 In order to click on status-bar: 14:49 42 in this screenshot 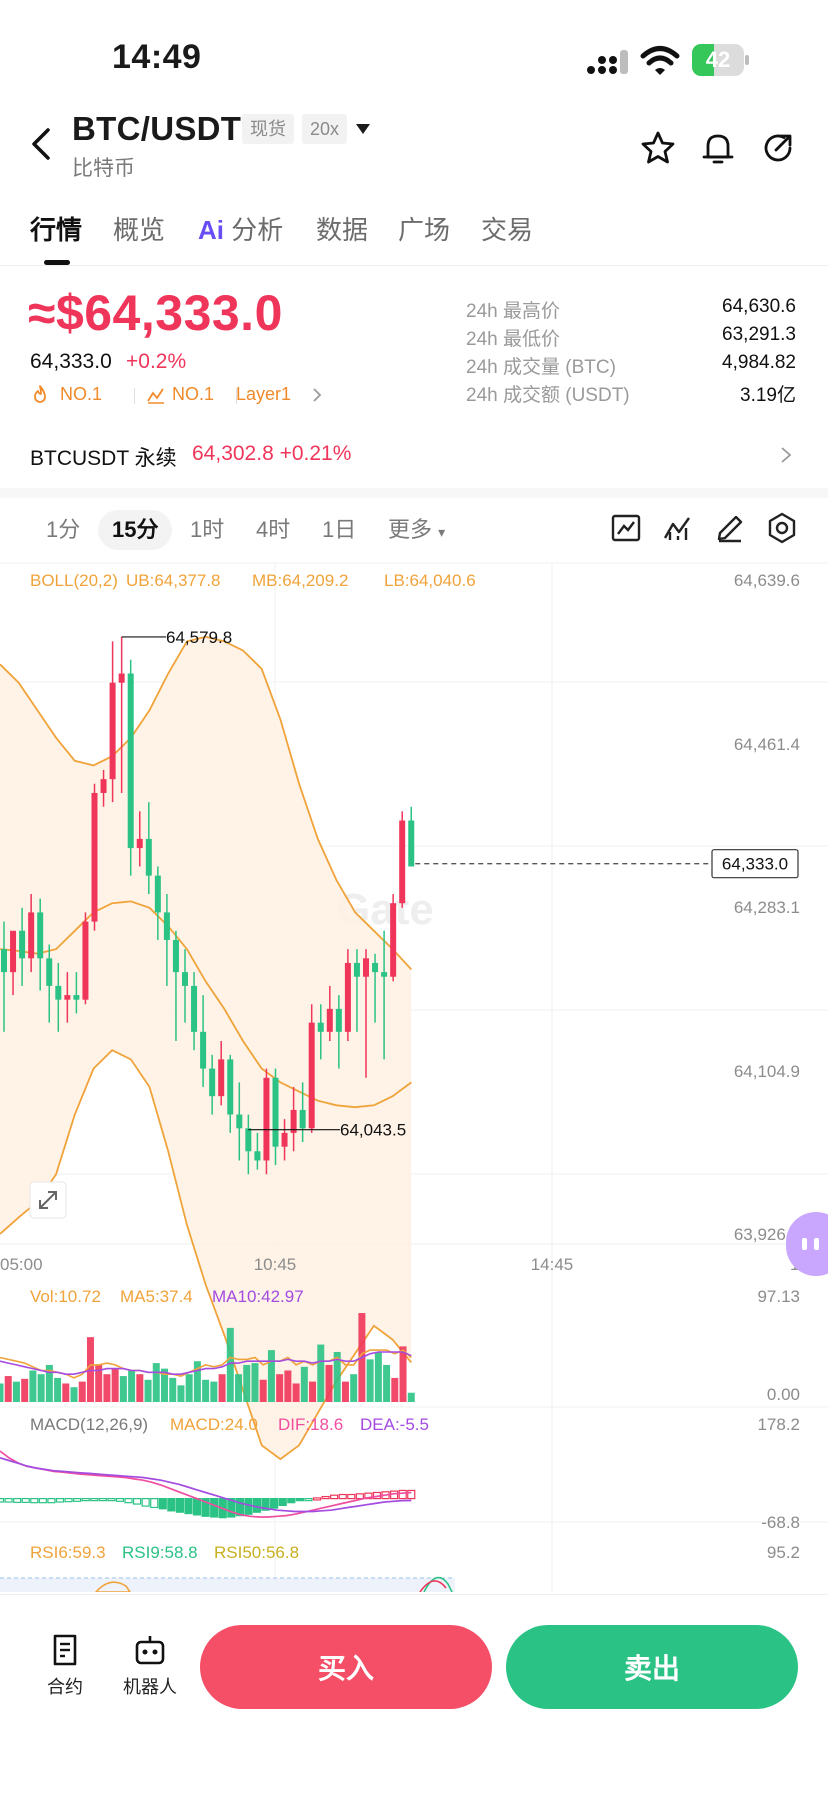, I will do `click(414, 55)`.